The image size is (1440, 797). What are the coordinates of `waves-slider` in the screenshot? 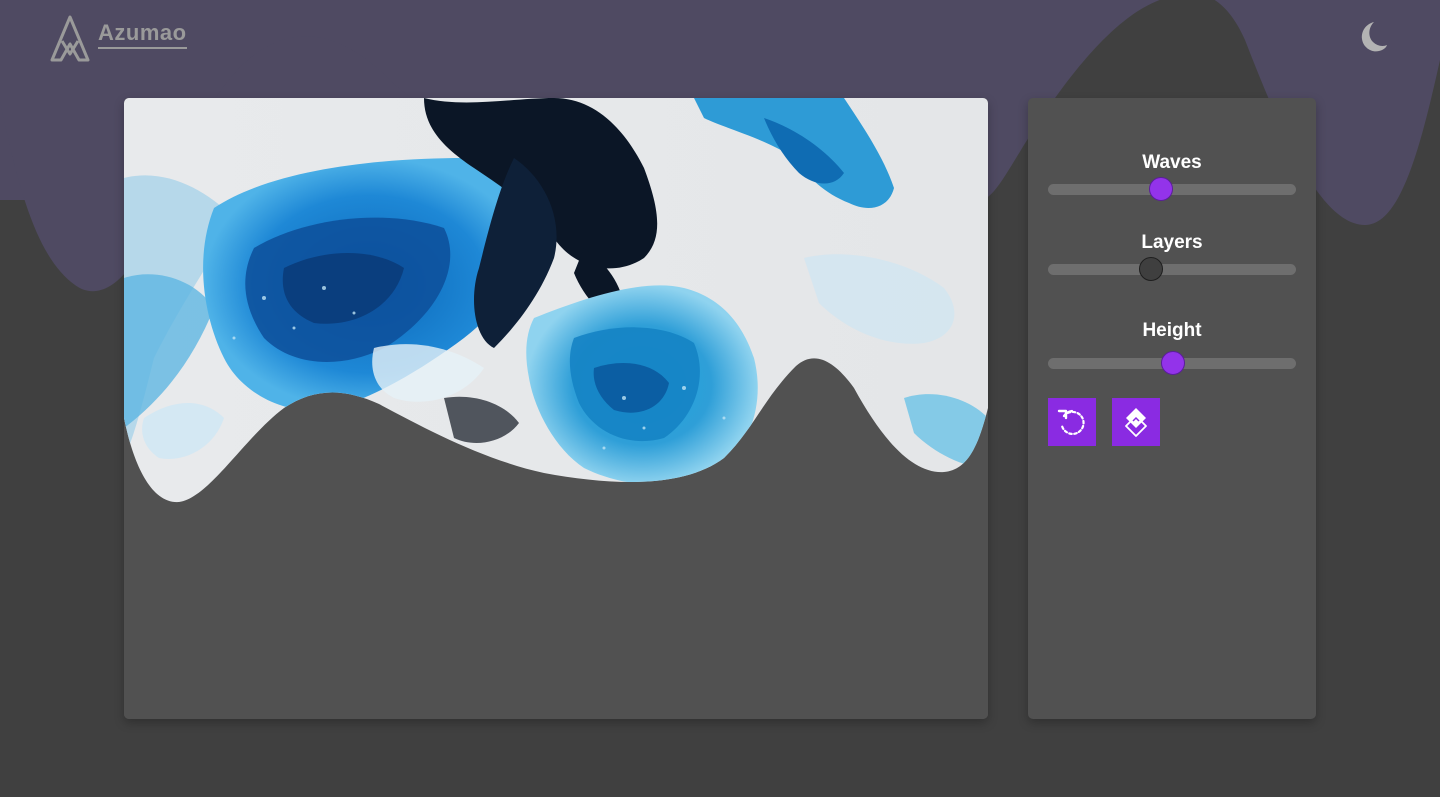 It's located at (1172, 189).